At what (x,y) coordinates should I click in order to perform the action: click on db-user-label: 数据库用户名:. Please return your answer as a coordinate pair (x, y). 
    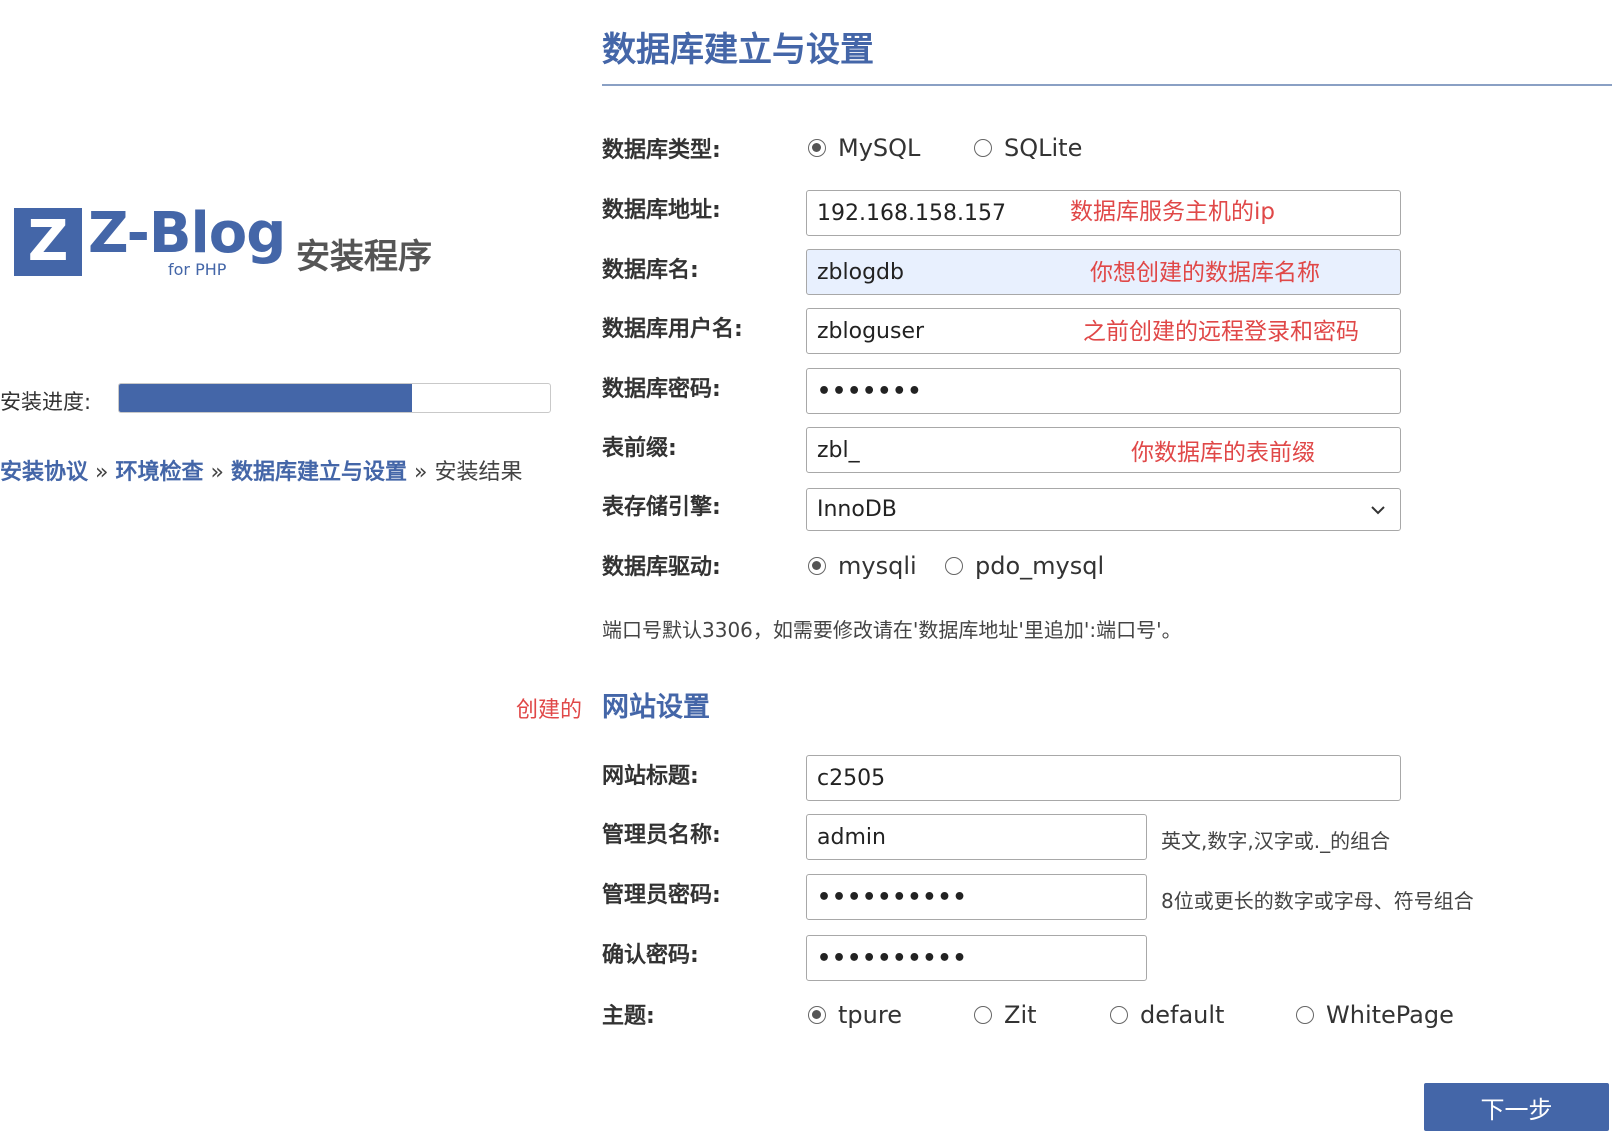
    Looking at the image, I should click on (672, 329).